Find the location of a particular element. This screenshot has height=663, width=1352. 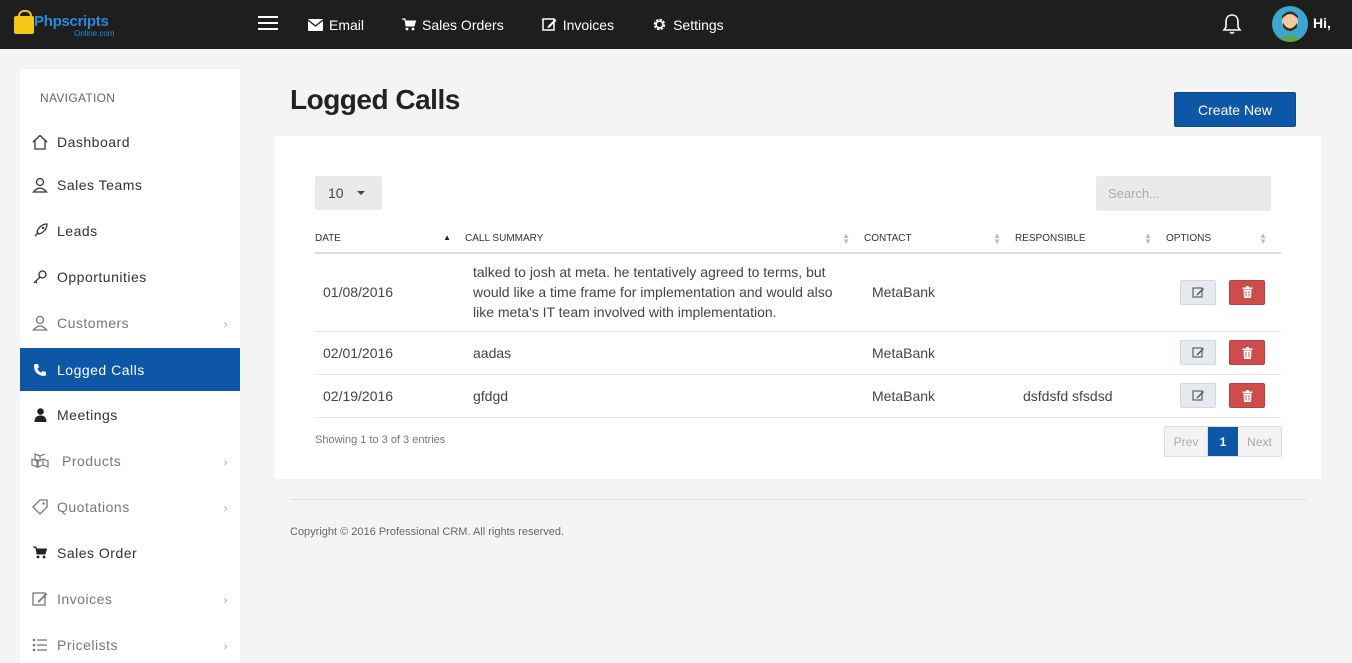

sidebar-item-sales-order: Sales Order is located at coordinates (130, 552).